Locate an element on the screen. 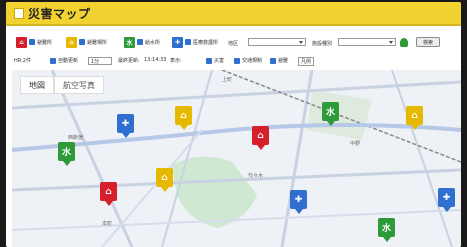  filter-evacuation-checkbox is located at coordinates (32, 42).